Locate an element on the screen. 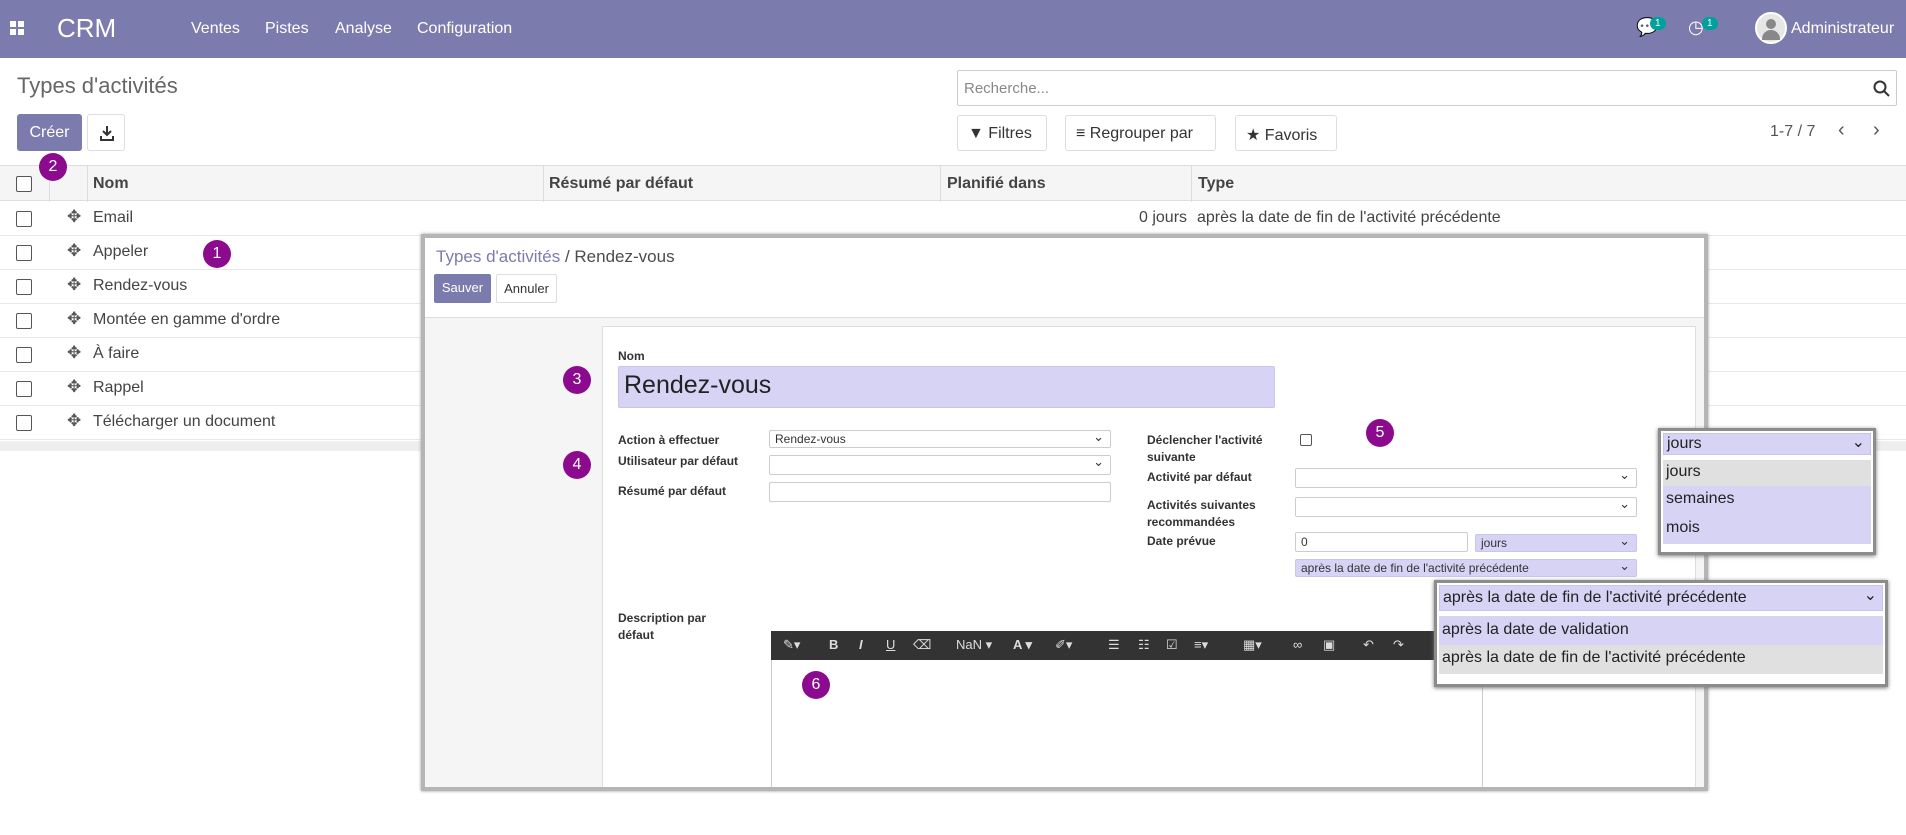 The image size is (1906, 835). font-color-icon: A ▾ is located at coordinates (1022, 645).